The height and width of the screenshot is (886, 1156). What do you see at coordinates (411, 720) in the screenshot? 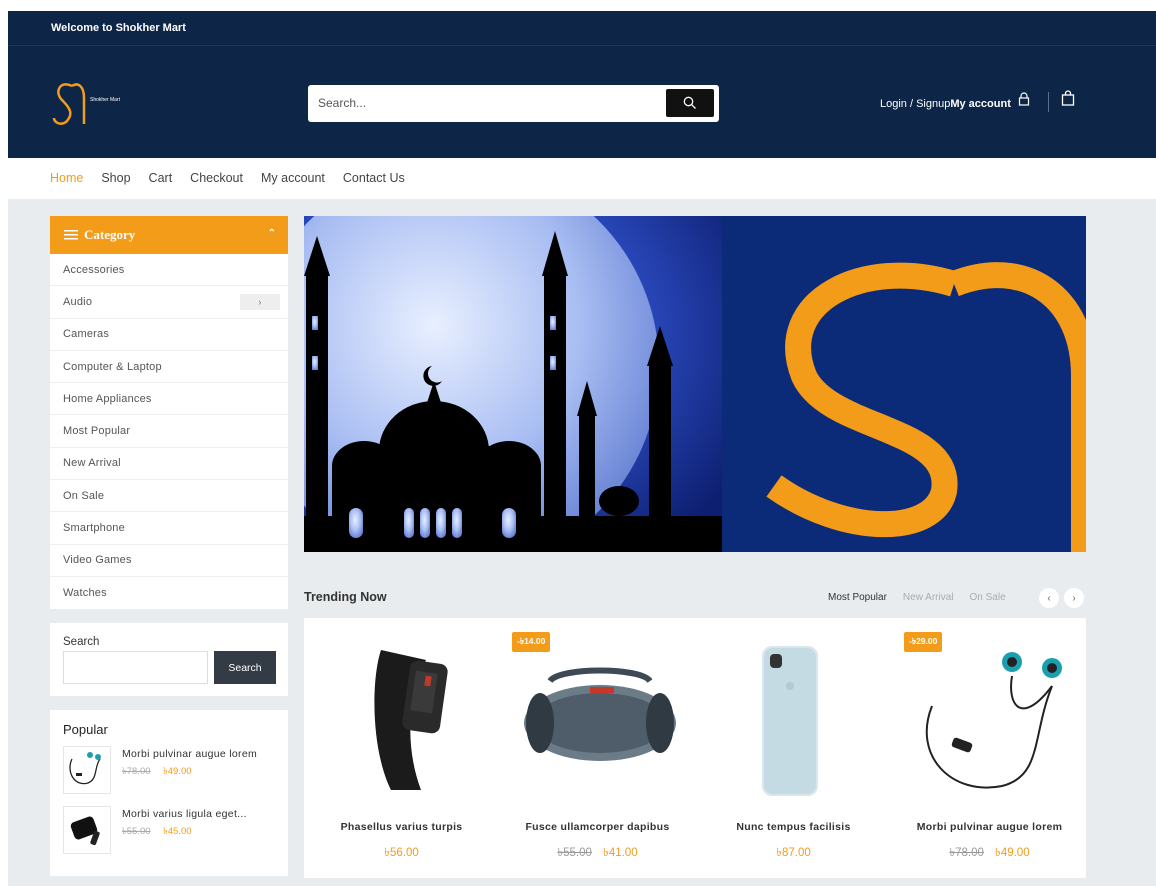
I see `fitness-band-image` at bounding box center [411, 720].